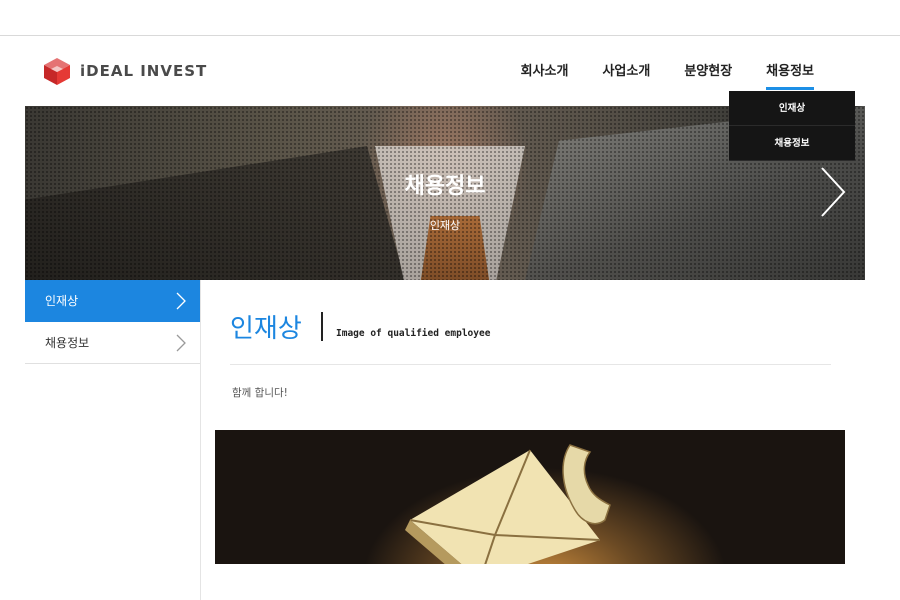  What do you see at coordinates (530, 364) in the screenshot?
I see `content-divider` at bounding box center [530, 364].